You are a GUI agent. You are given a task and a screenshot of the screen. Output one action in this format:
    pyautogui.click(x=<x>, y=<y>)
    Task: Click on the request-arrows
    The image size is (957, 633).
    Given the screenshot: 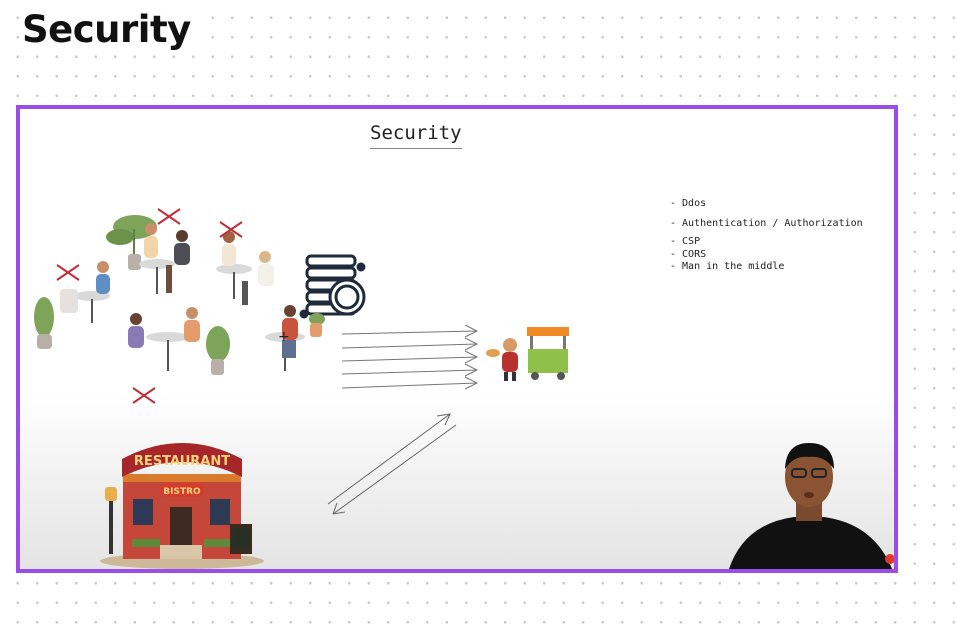 What is the action you would take?
    pyautogui.click(x=410, y=357)
    